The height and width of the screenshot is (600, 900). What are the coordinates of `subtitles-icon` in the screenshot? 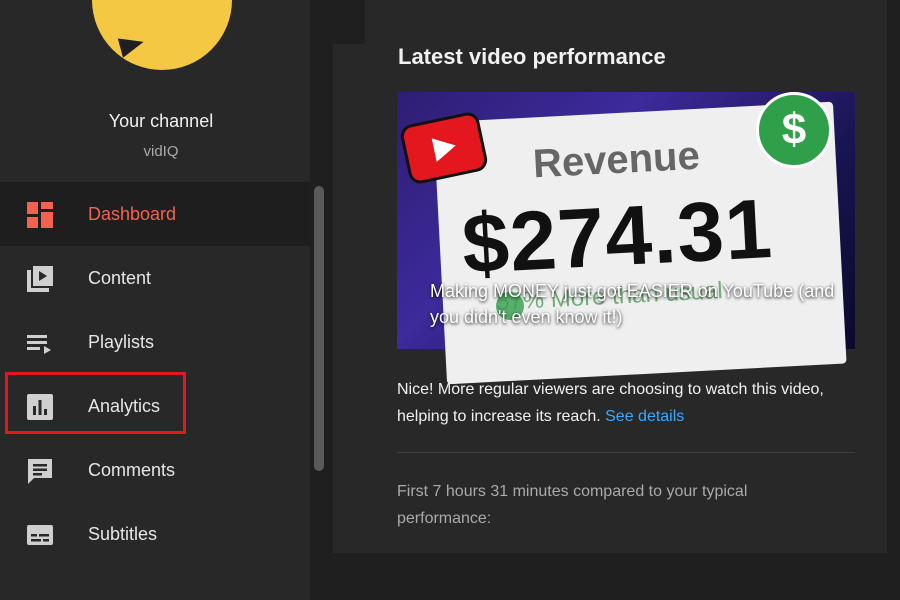 It's located at (40, 535).